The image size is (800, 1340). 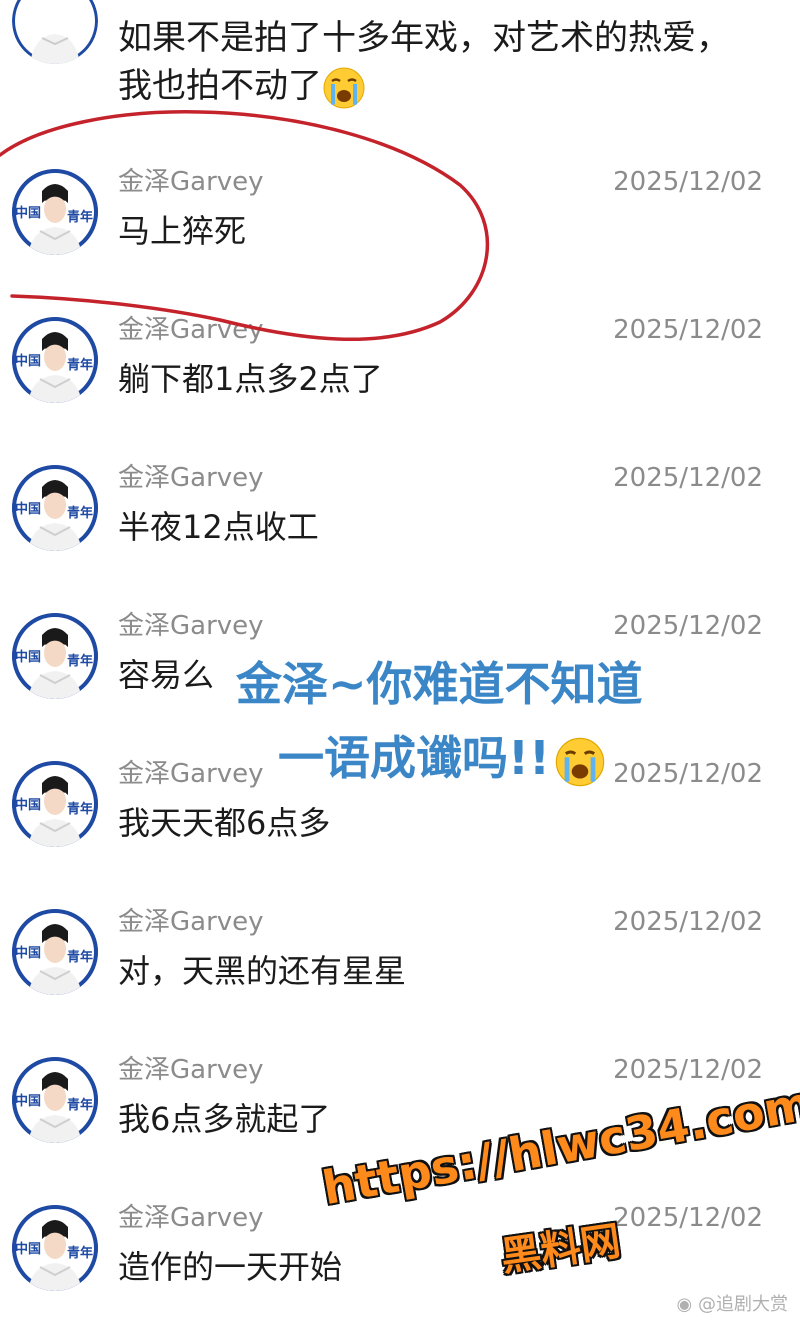 I want to click on overlay-caption-line-1: 金泽~你难道不知道, so click(x=439, y=684).